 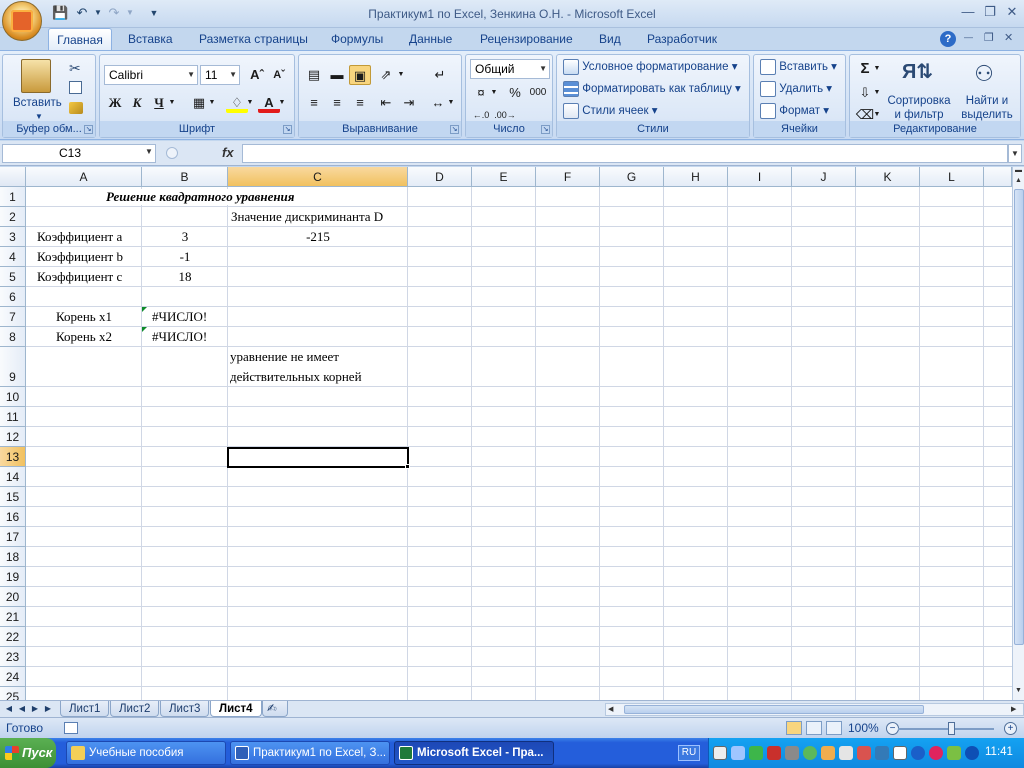 I want to click on format-as-table-button: Форматировать как таблицу ▾, so click(x=652, y=89).